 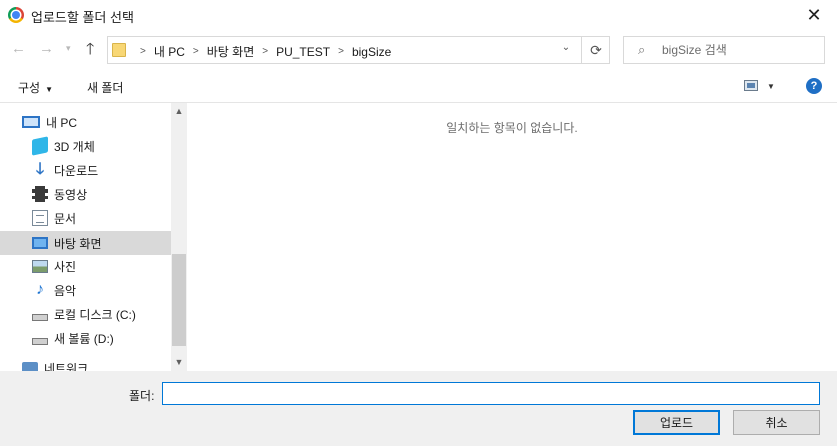 I want to click on sidebar-item-label: 음악, so click(x=65, y=290).